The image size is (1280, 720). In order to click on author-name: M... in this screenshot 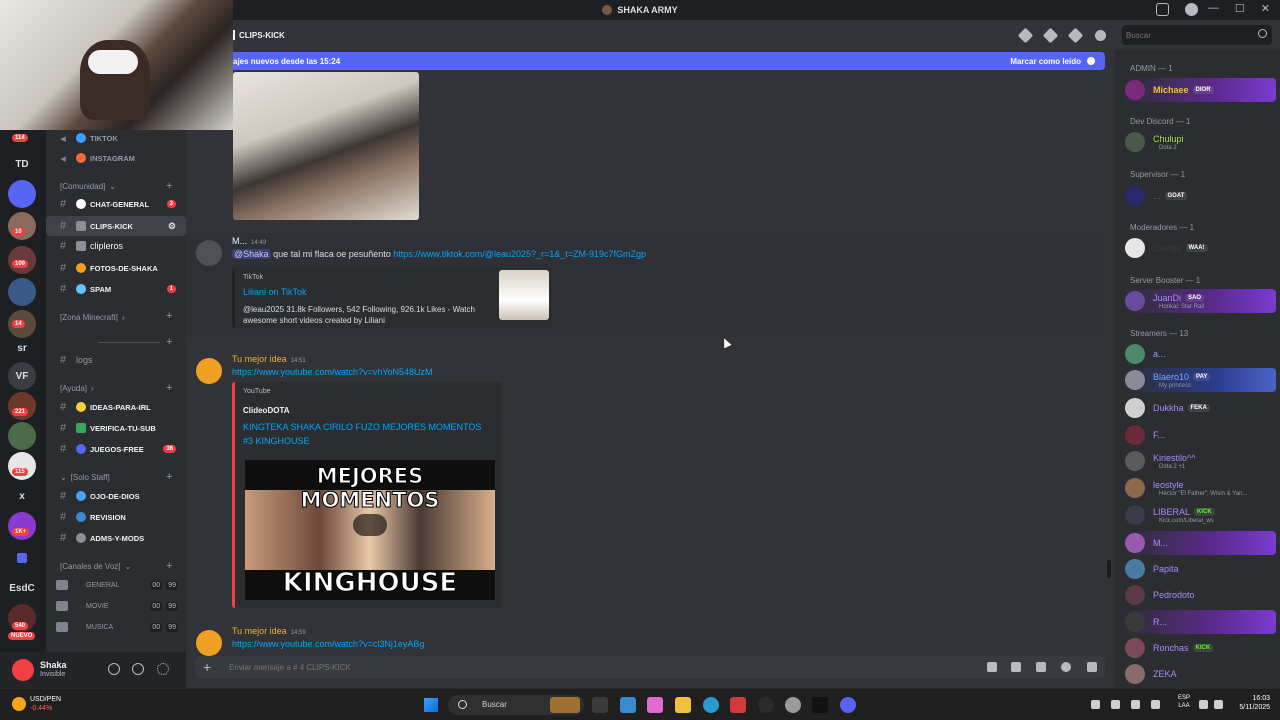, I will do `click(239, 241)`.